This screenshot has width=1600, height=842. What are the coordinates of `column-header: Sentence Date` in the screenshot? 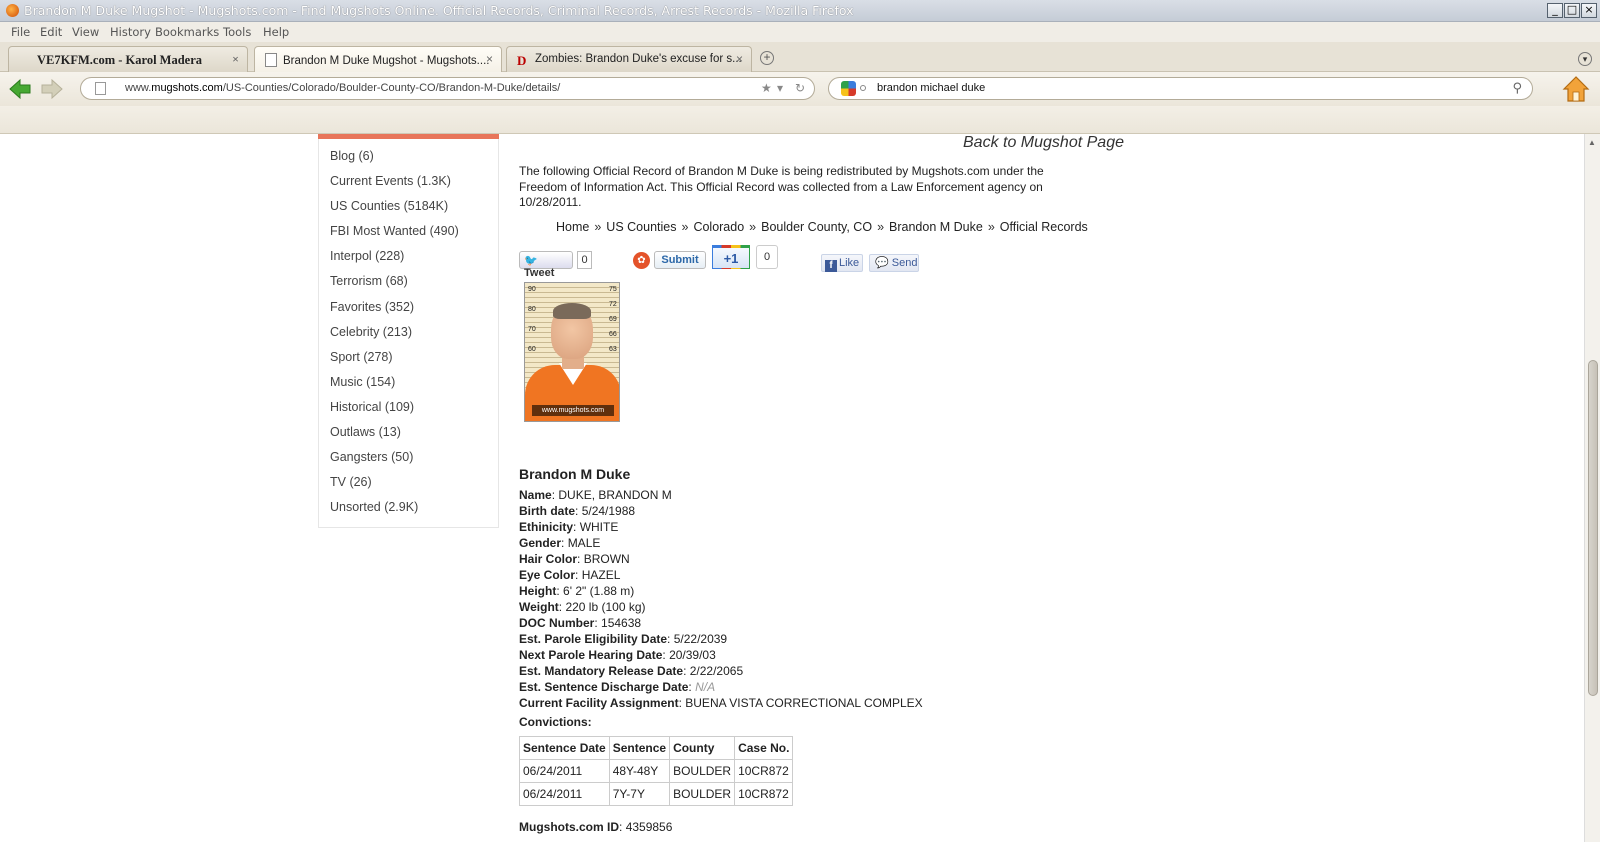 It's located at (564, 748).